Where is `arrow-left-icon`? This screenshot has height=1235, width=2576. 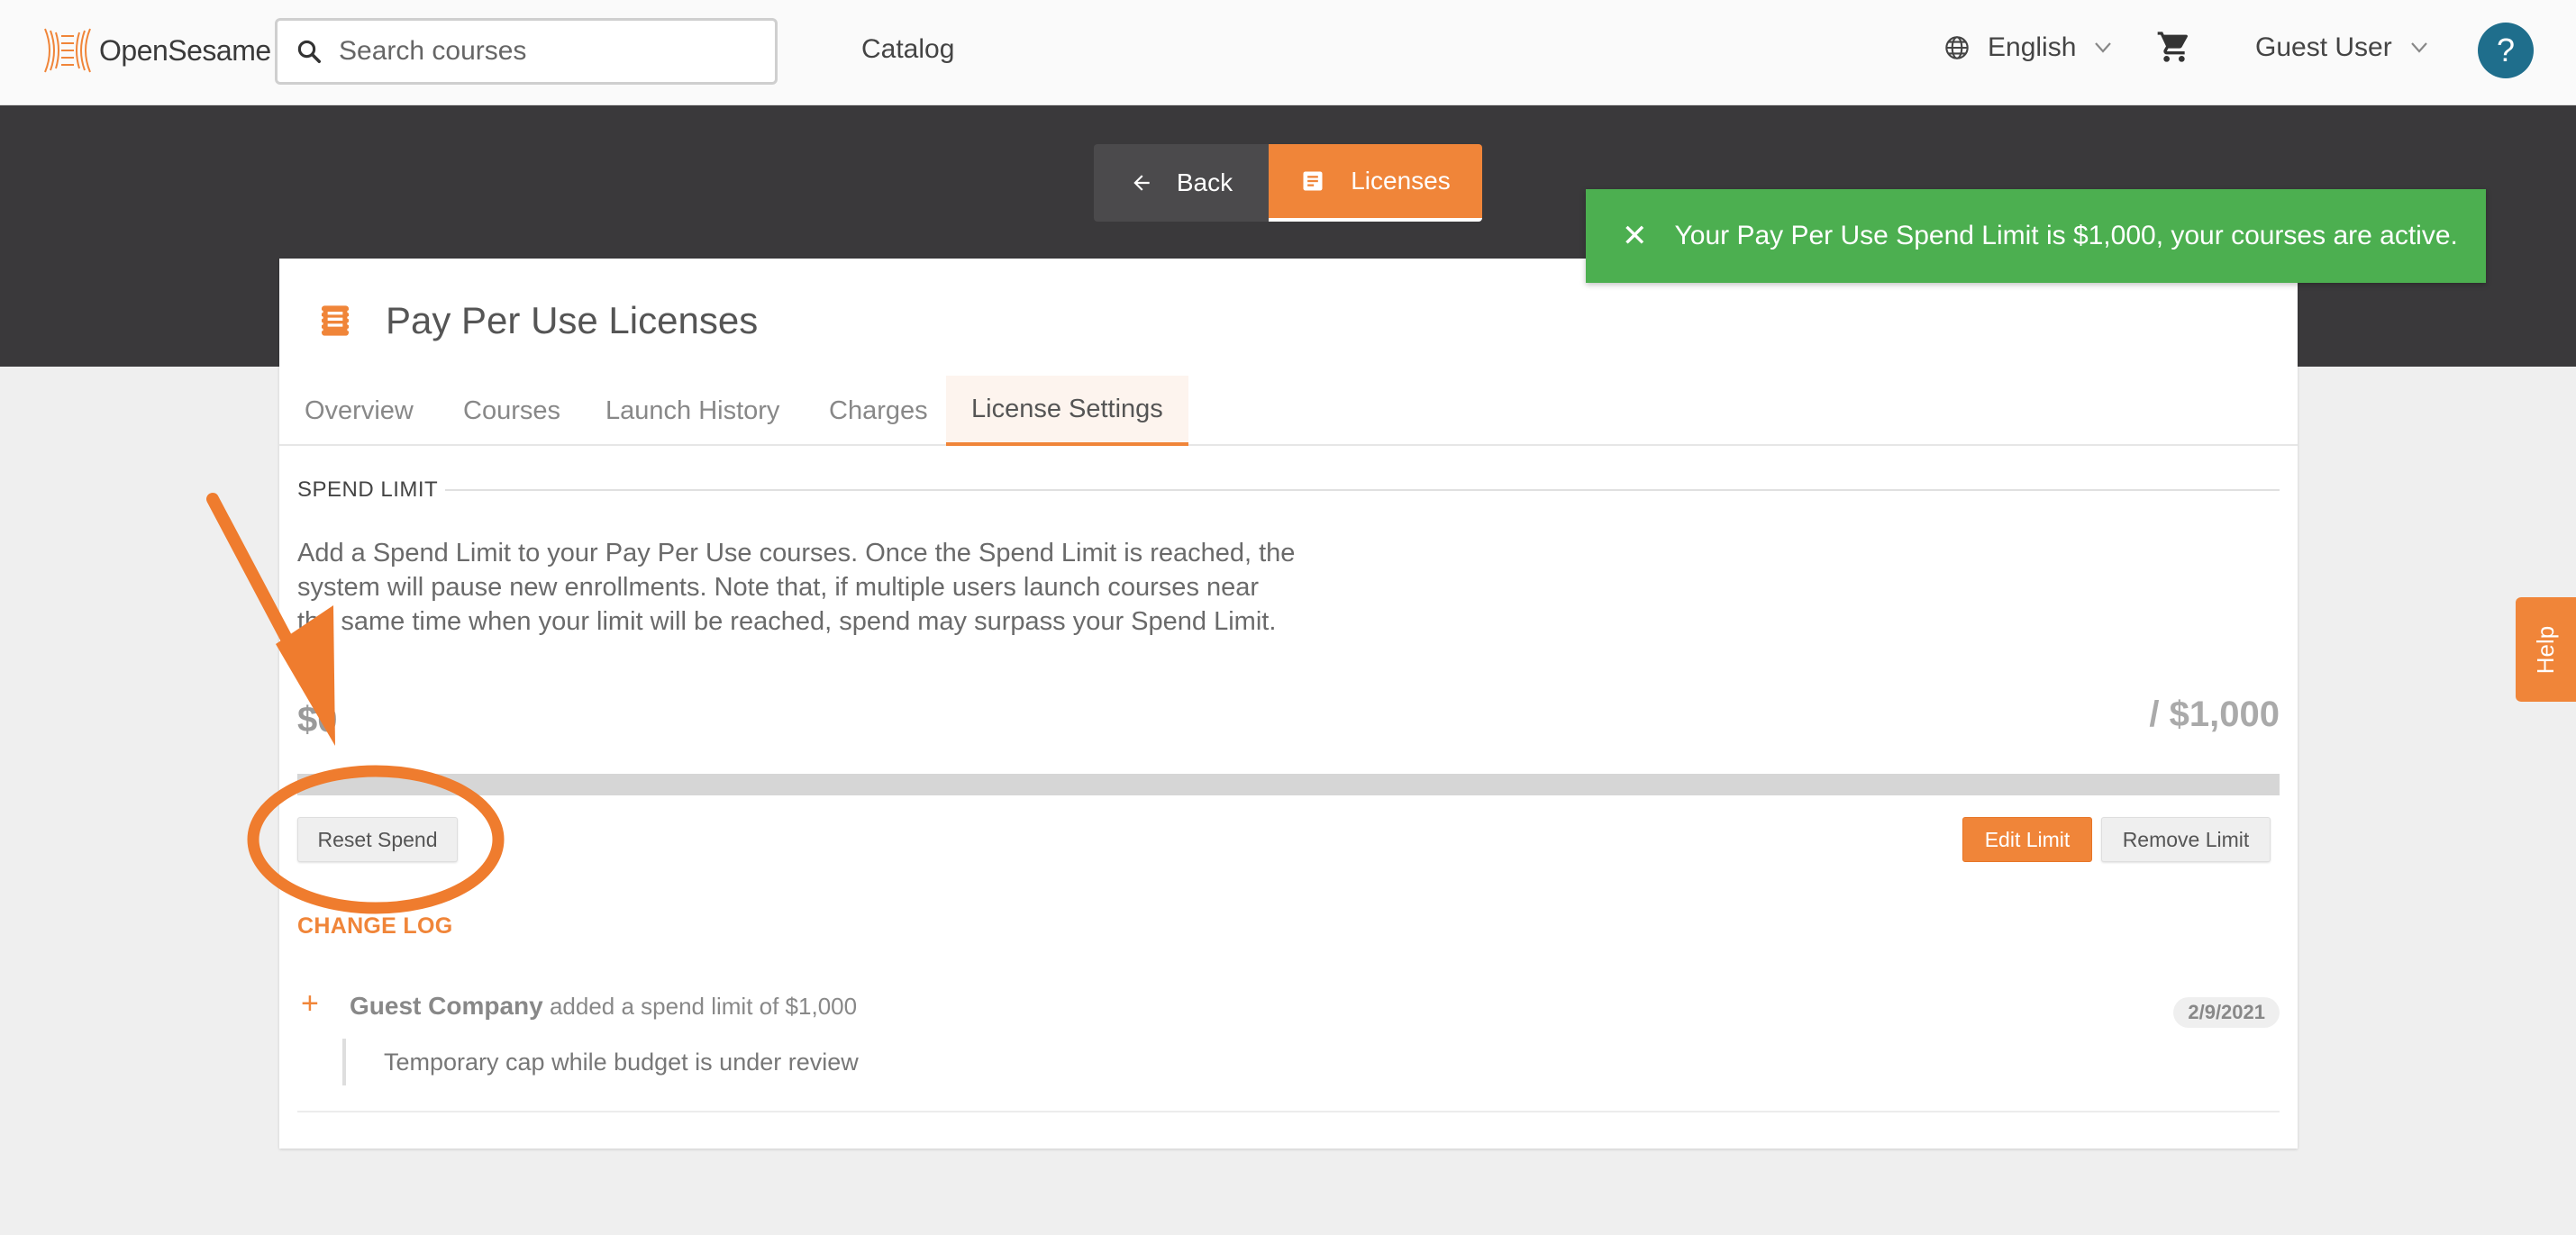
arrow-left-icon is located at coordinates (1141, 183).